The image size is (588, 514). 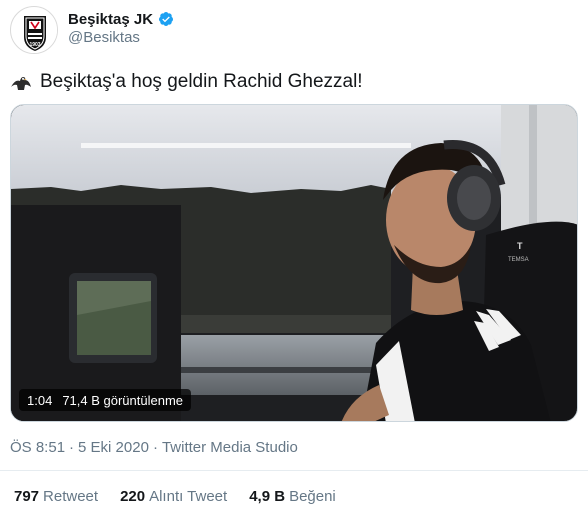 I want to click on likes-label: Beğeni, so click(x=312, y=496).